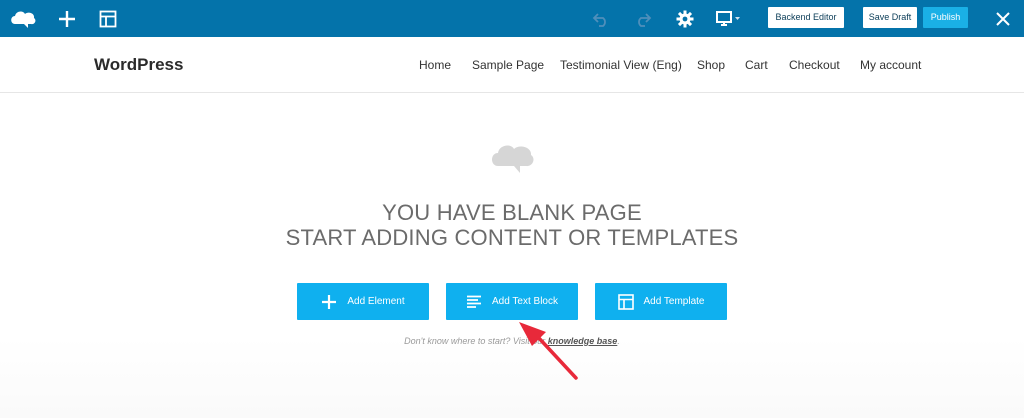 This screenshot has width=1024, height=418. I want to click on annotation-arrow-icon, so click(548, 351).